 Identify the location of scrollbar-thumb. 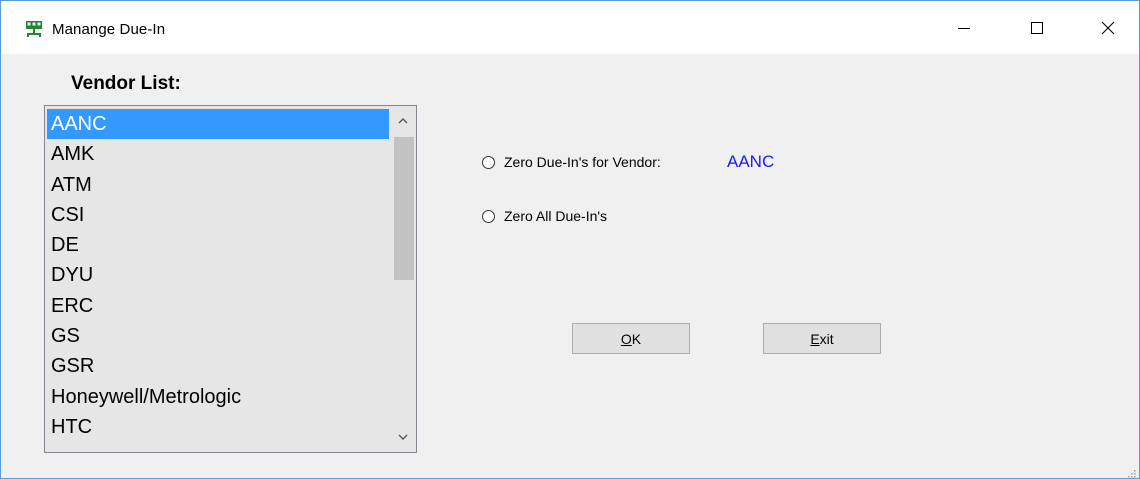
(404, 208).